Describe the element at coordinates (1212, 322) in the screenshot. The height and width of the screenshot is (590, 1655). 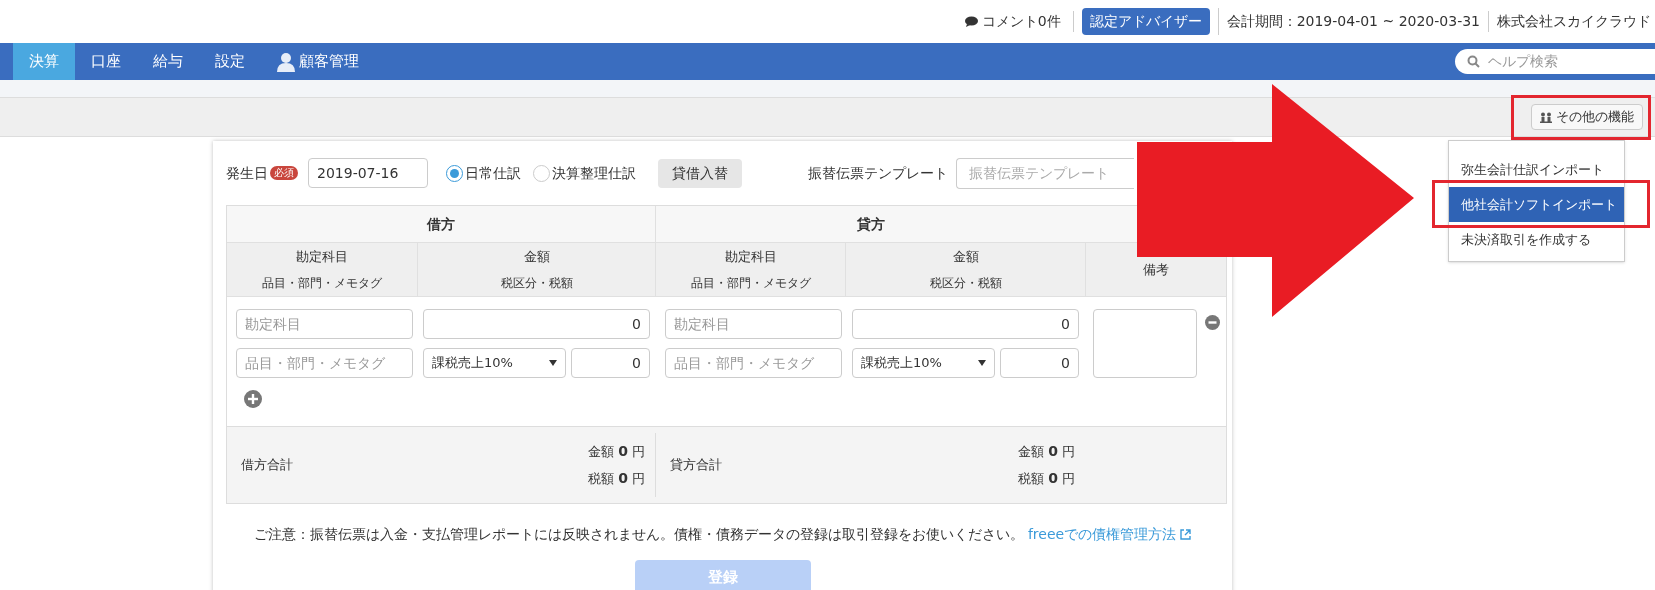
I see `remove-icon` at that location.